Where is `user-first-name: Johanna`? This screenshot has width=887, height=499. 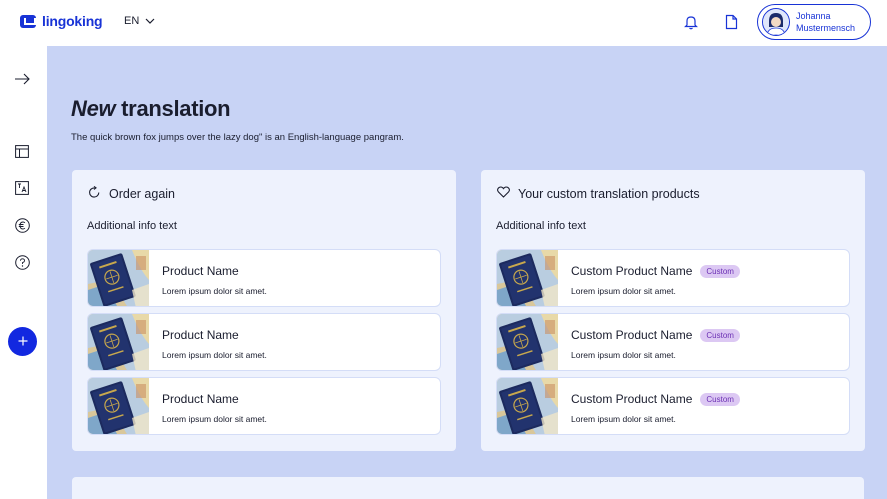
user-first-name: Johanna is located at coordinates (813, 16).